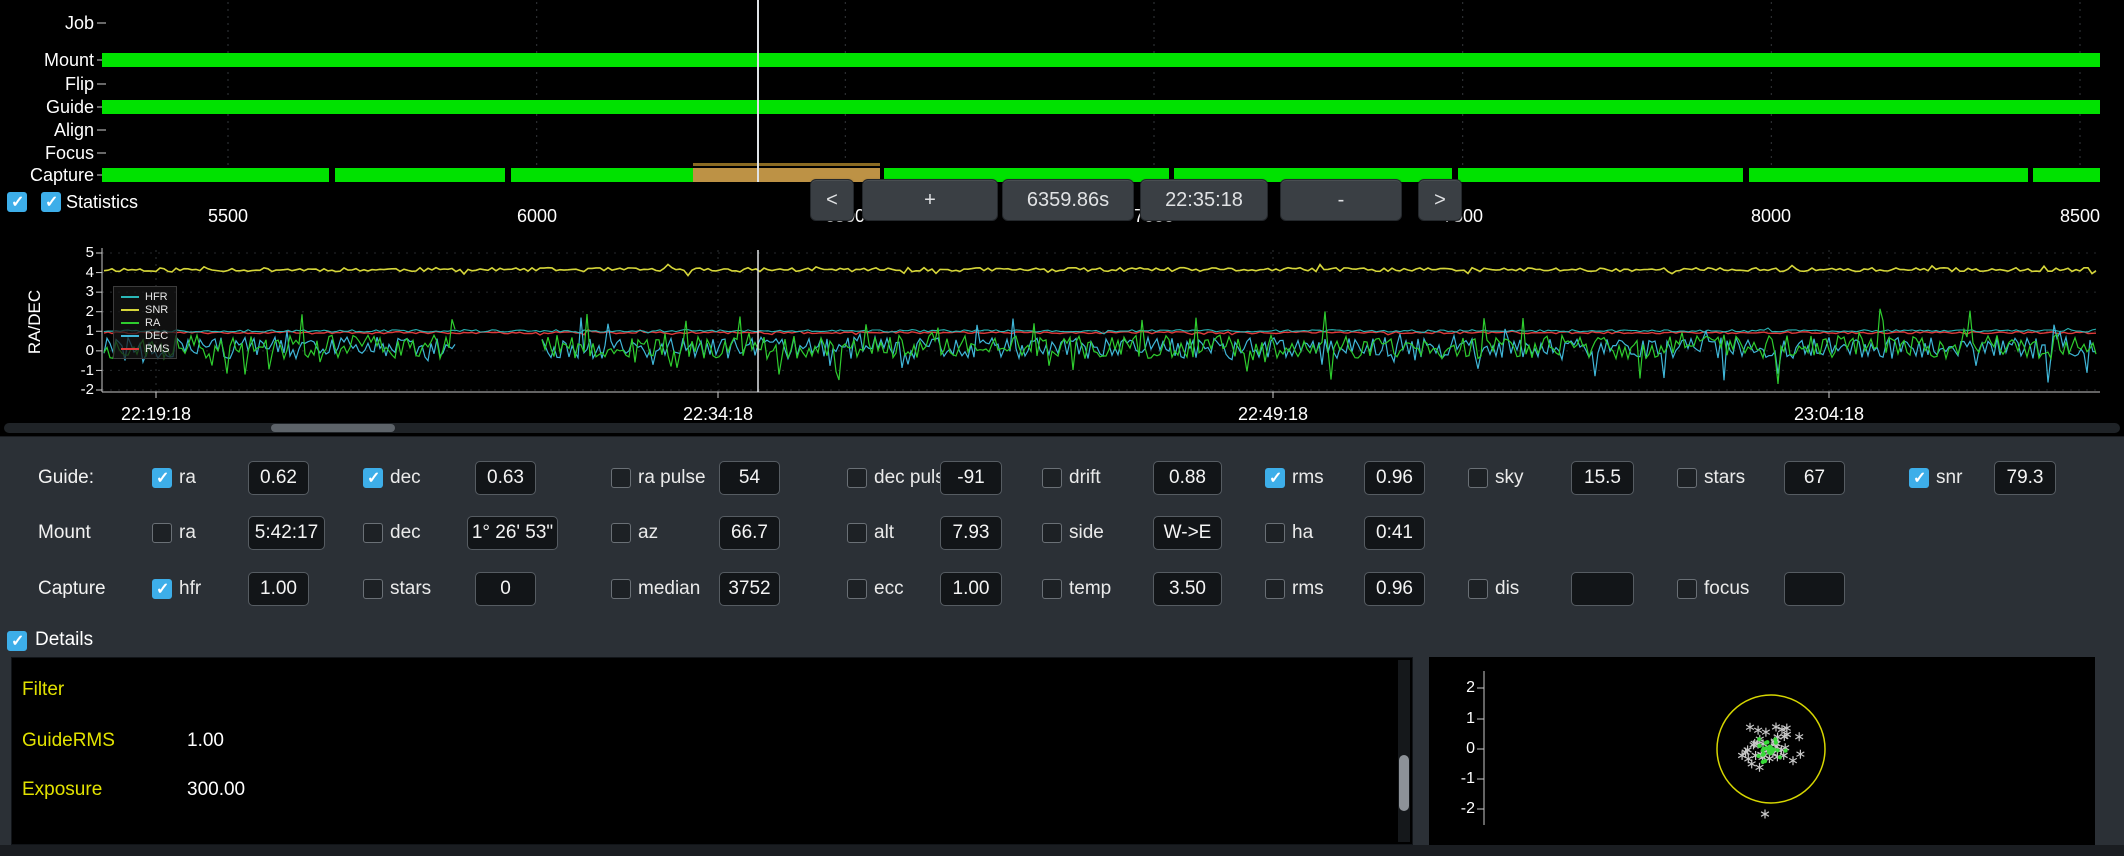 This screenshot has width=2124, height=856. What do you see at coordinates (1982, 478) in the screenshot?
I see `guide-snr: snr 79.3` at bounding box center [1982, 478].